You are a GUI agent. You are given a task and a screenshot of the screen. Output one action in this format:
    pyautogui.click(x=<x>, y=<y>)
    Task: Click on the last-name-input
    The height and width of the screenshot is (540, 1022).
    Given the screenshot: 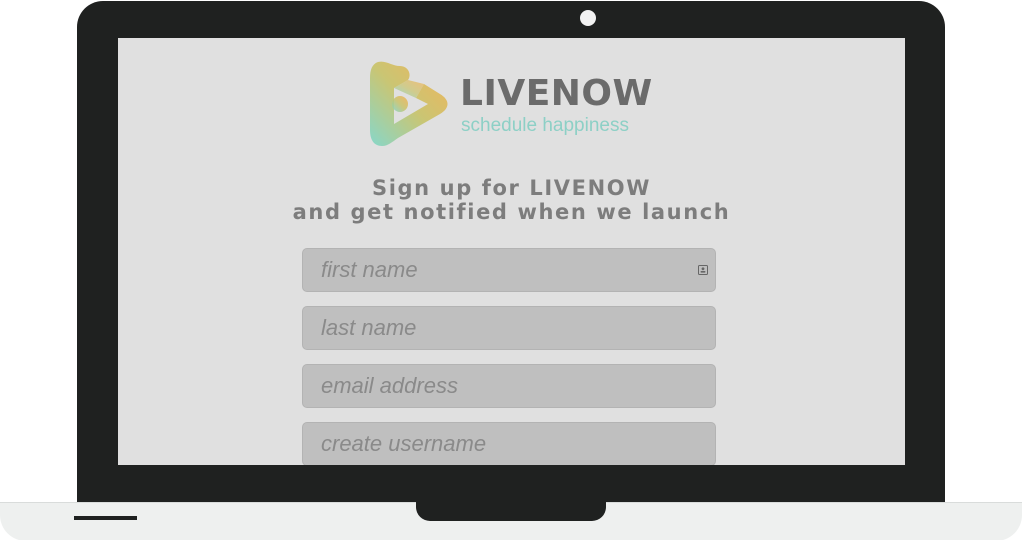 What is the action you would take?
    pyautogui.click(x=509, y=328)
    